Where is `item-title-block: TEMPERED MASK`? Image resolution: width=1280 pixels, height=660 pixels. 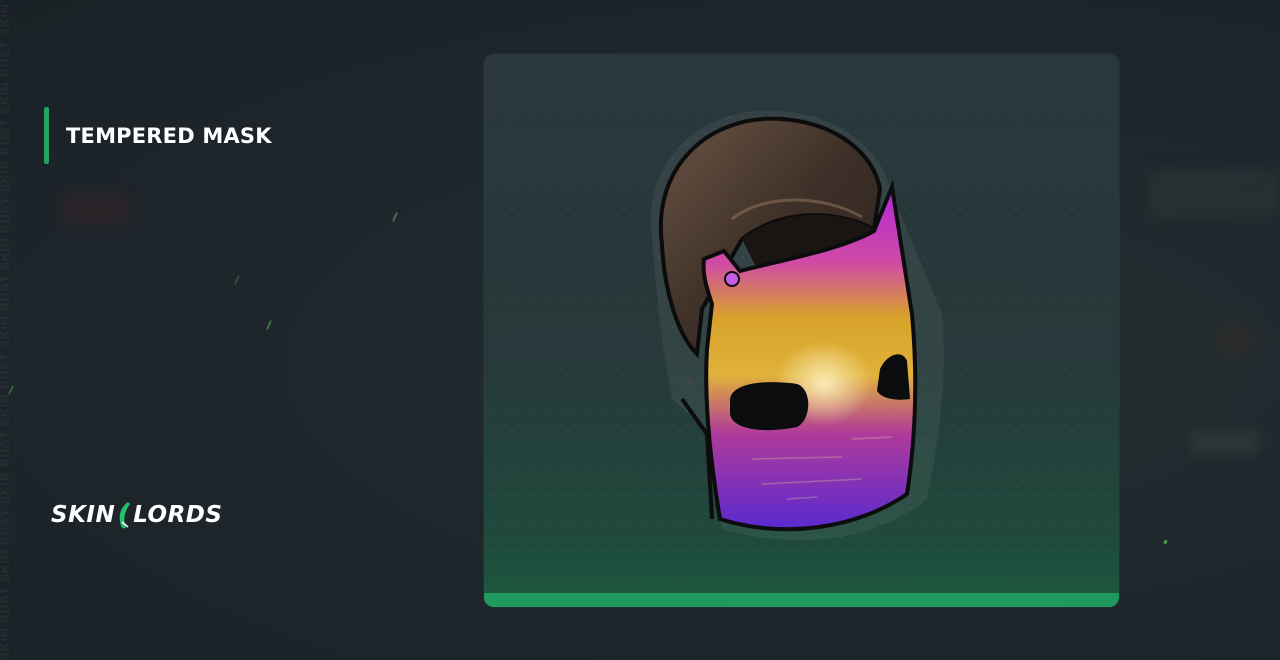
item-title-block: TEMPERED MASK is located at coordinates (158, 135).